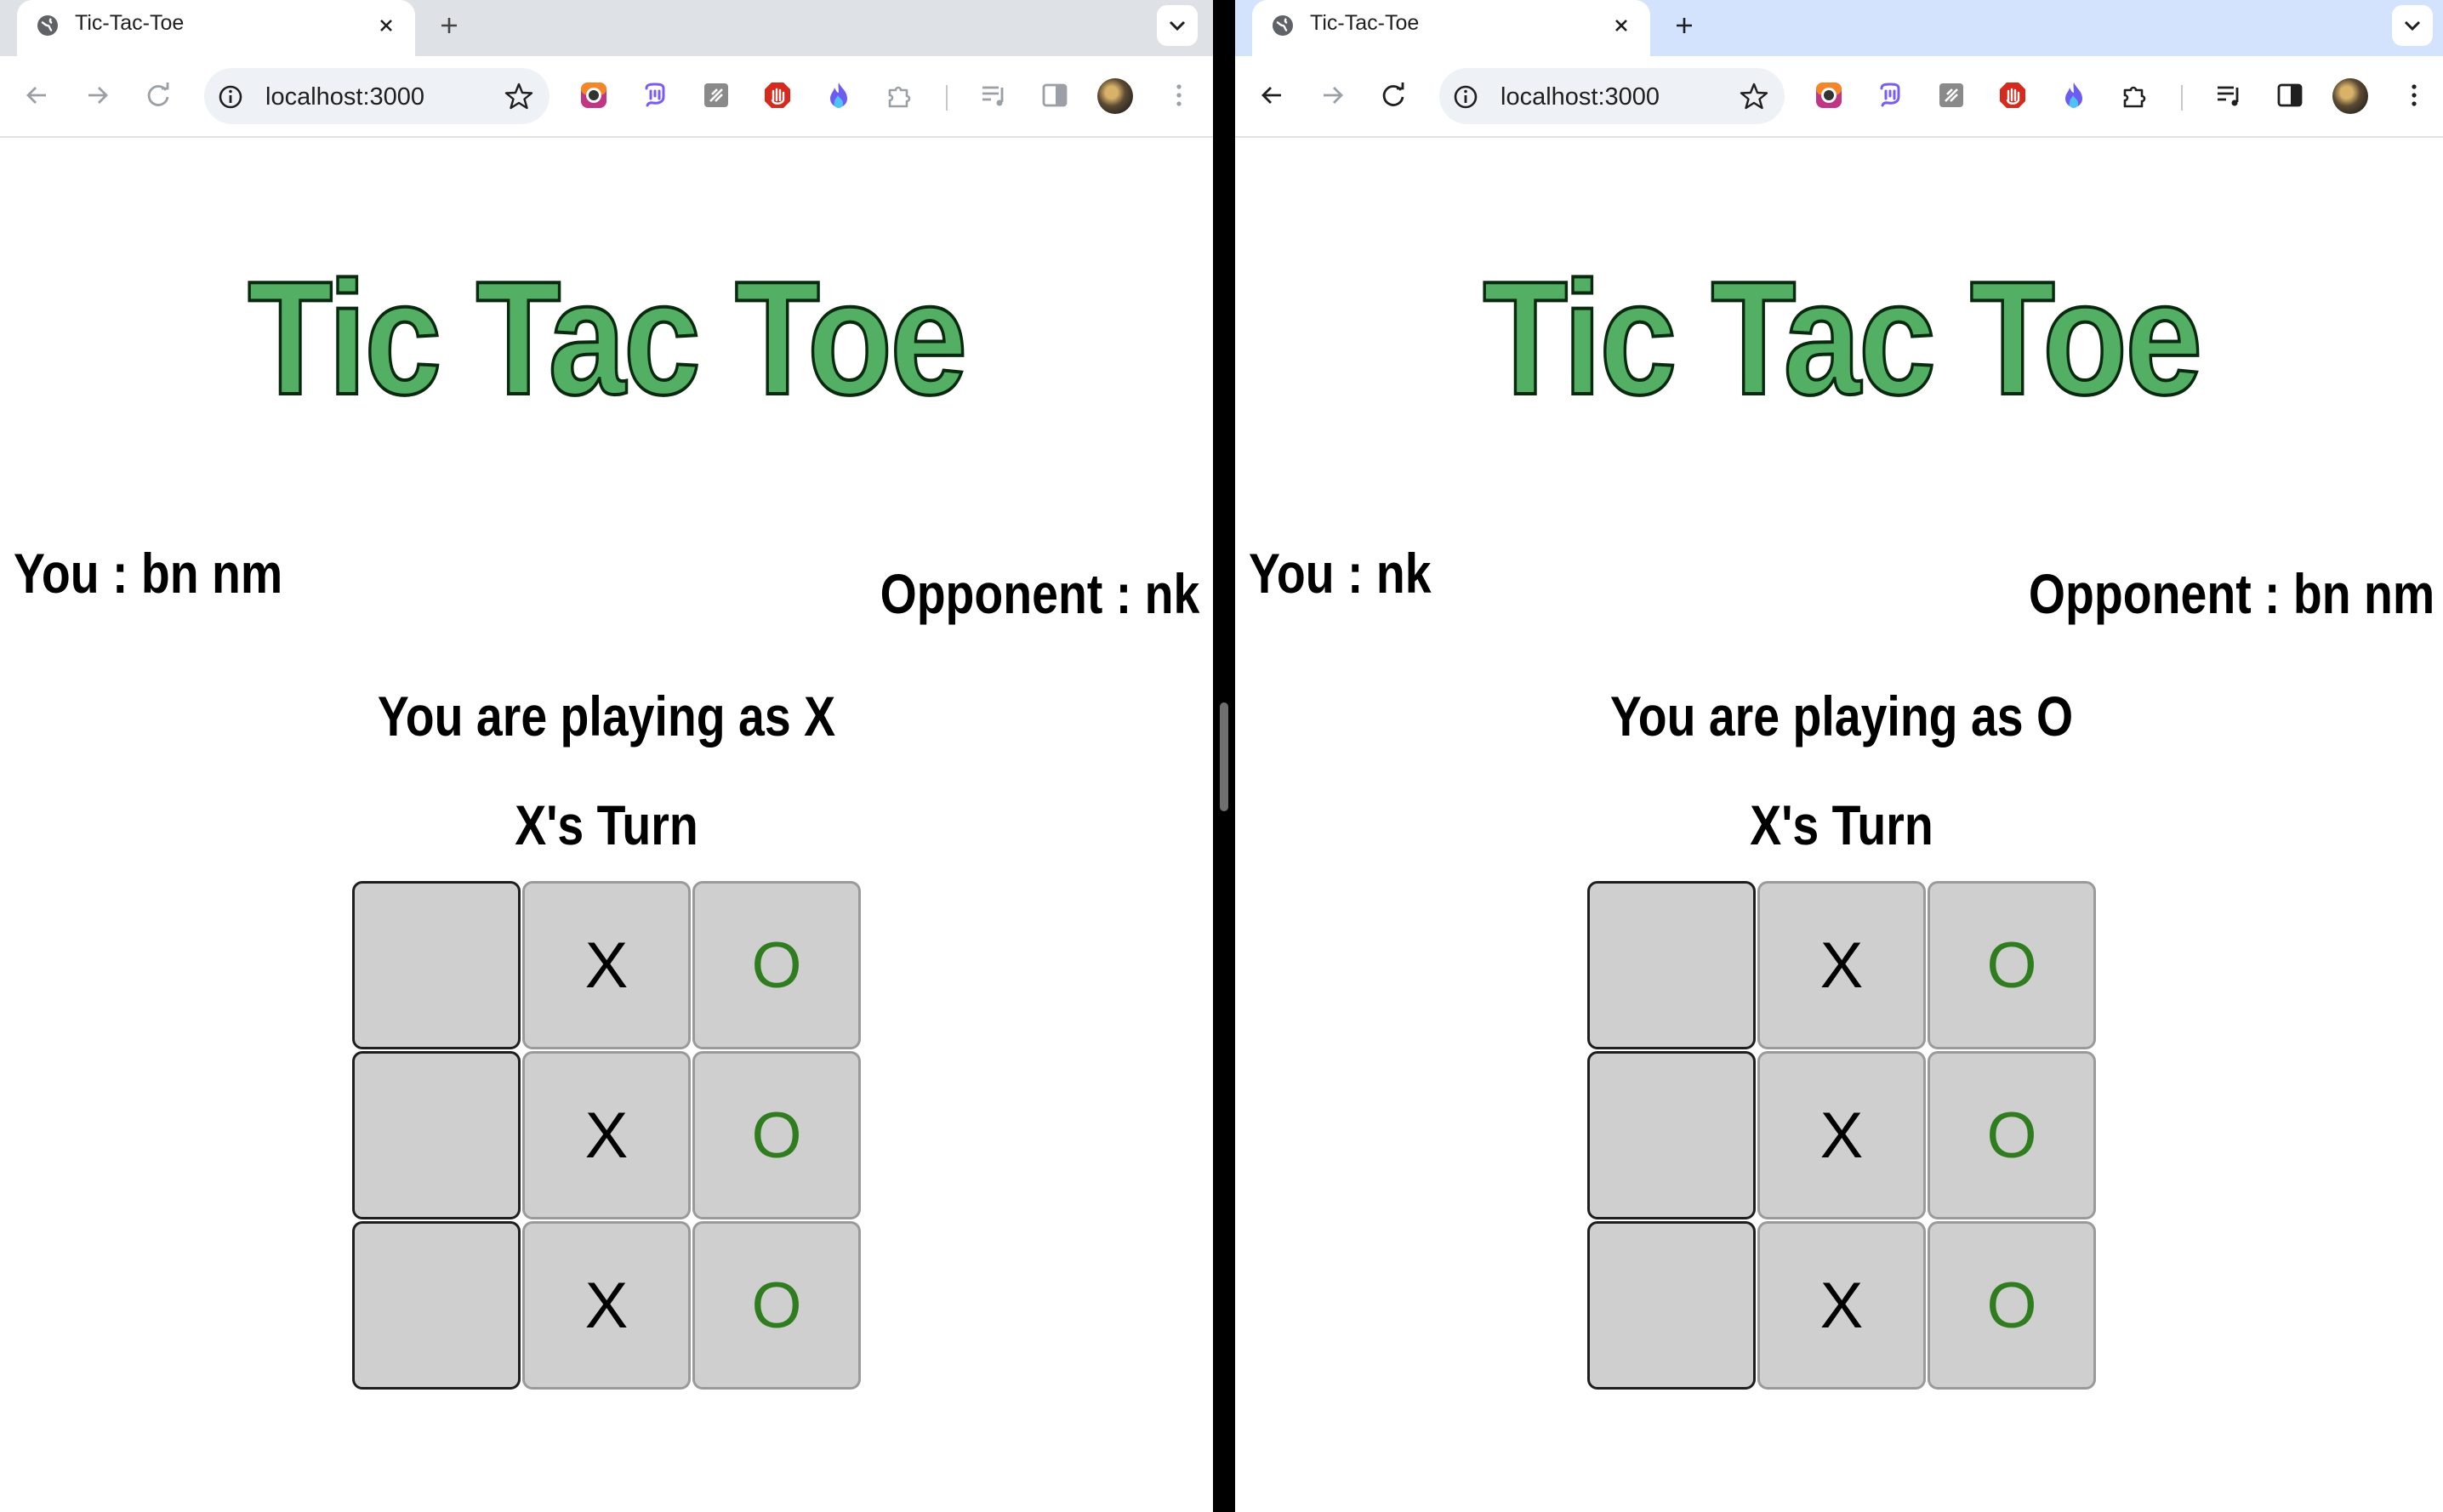 The width and height of the screenshot is (2443, 1512). I want to click on player-opponent-label: Opponent : bn nm, so click(2231, 593).